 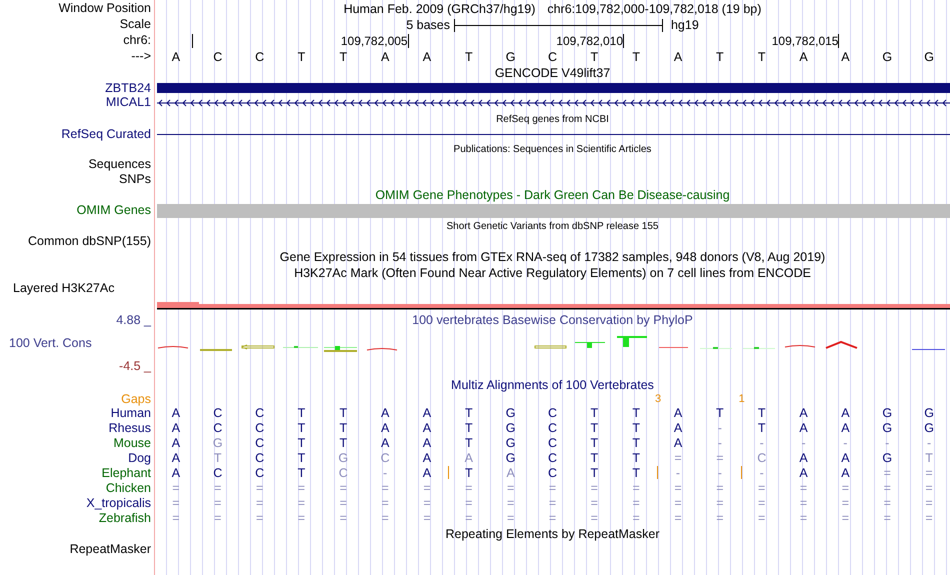 What do you see at coordinates (77, 488) in the screenshot?
I see `species-label: Chicken` at bounding box center [77, 488].